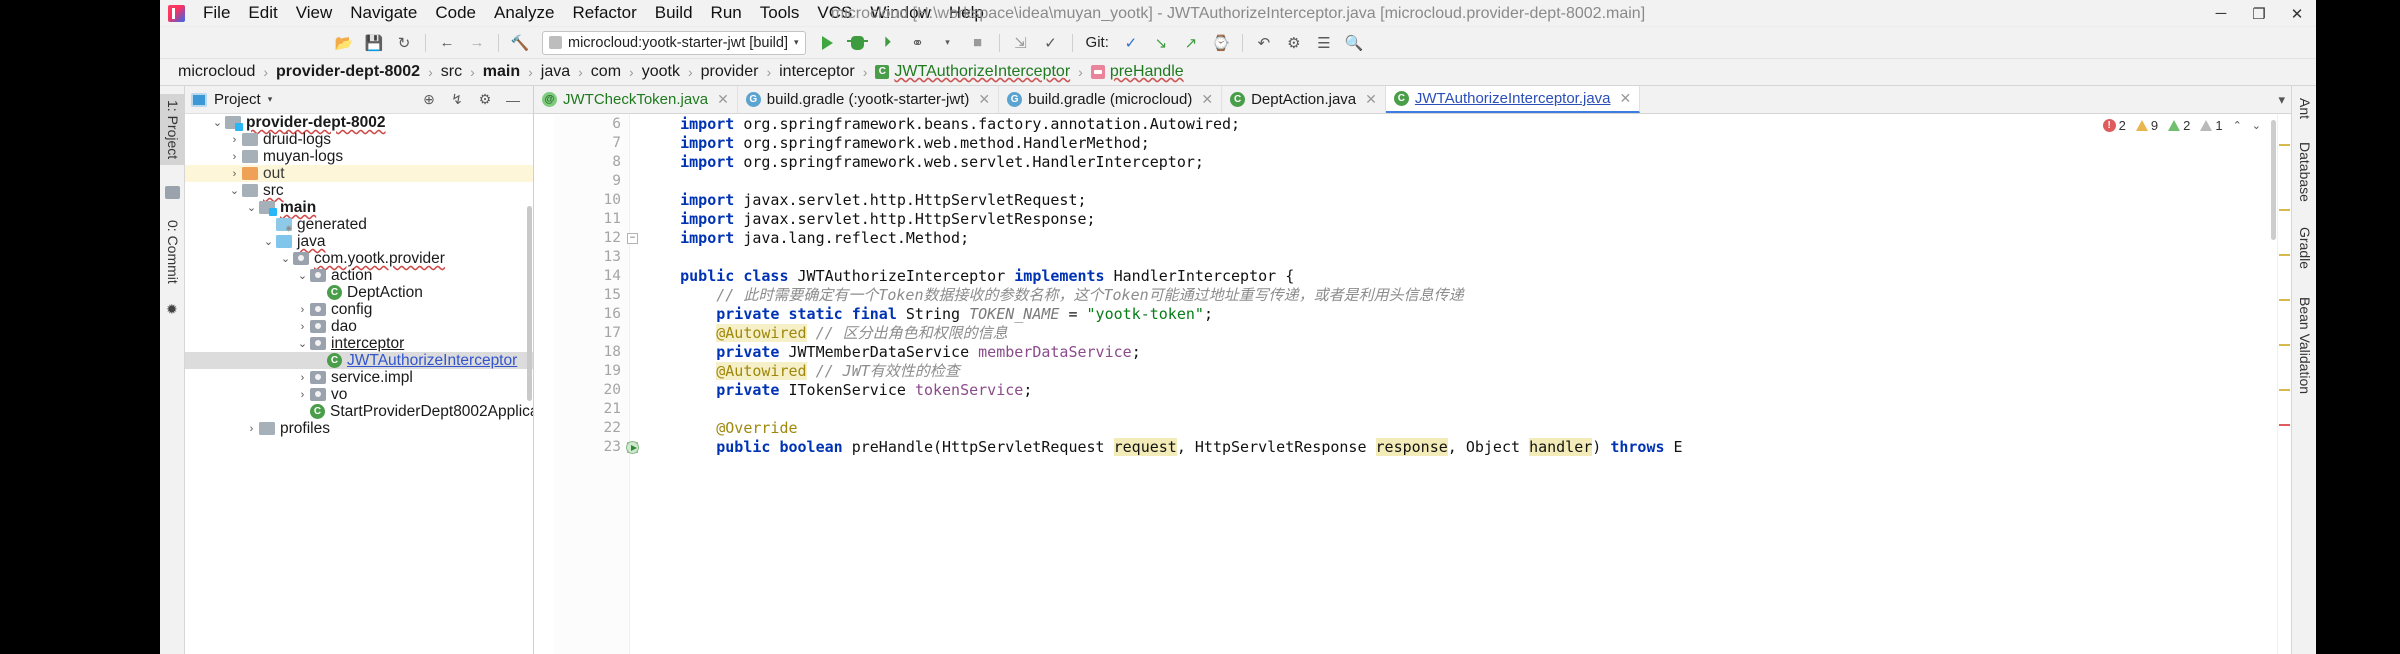 This screenshot has width=2400, height=654. Describe the element at coordinates (2297, 13) in the screenshot. I see `close-button: ✕` at that location.